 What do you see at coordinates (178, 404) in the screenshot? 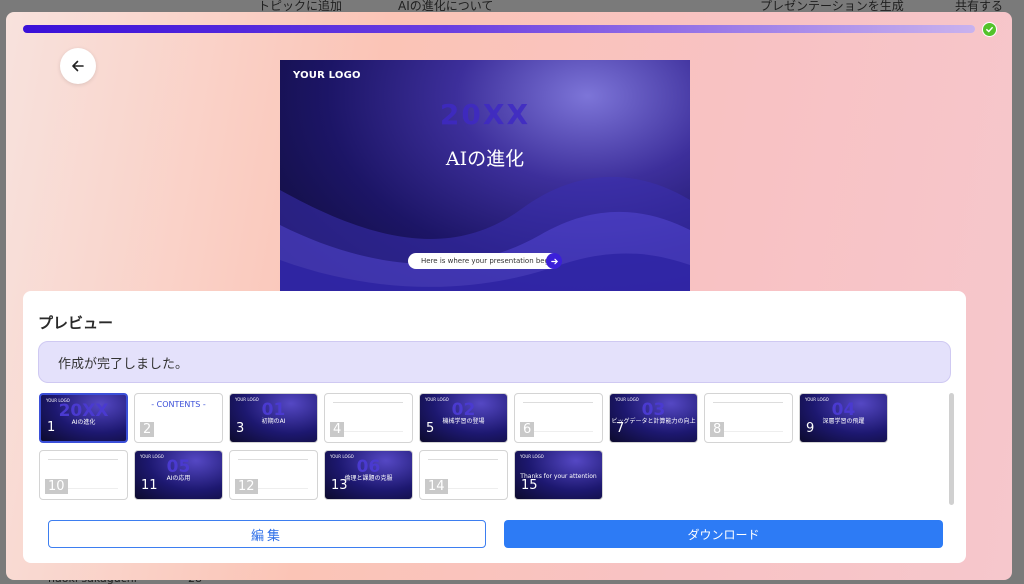
I see `thumbnail-caption: - CONTENTS -` at bounding box center [178, 404].